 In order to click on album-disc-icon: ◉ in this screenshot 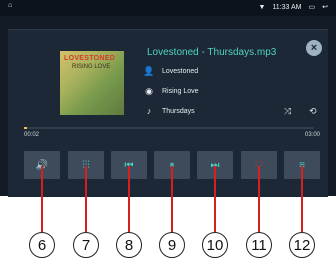, I will do `click(149, 91)`.